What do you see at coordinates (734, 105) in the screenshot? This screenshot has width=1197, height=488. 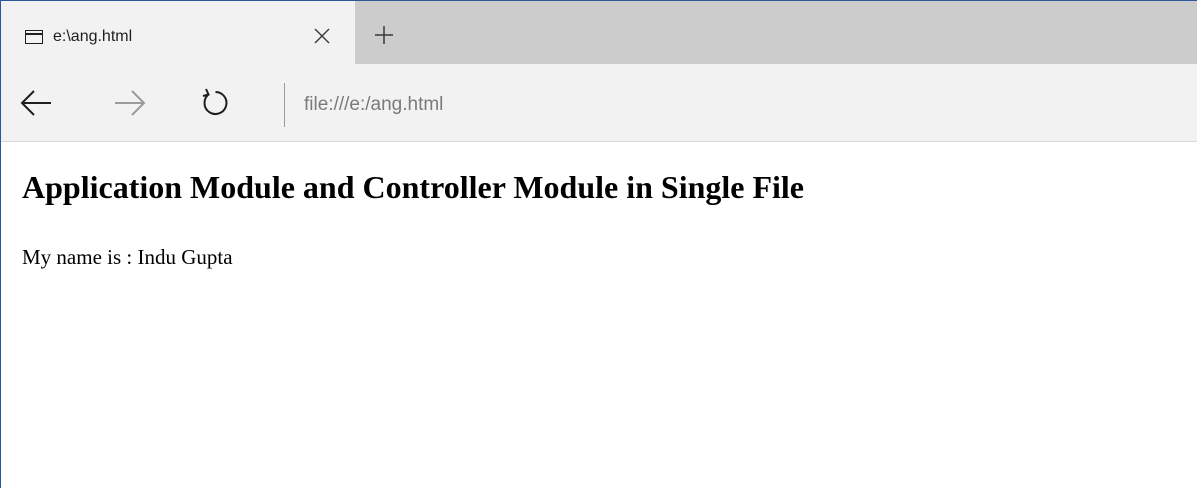 I see `address-bar` at bounding box center [734, 105].